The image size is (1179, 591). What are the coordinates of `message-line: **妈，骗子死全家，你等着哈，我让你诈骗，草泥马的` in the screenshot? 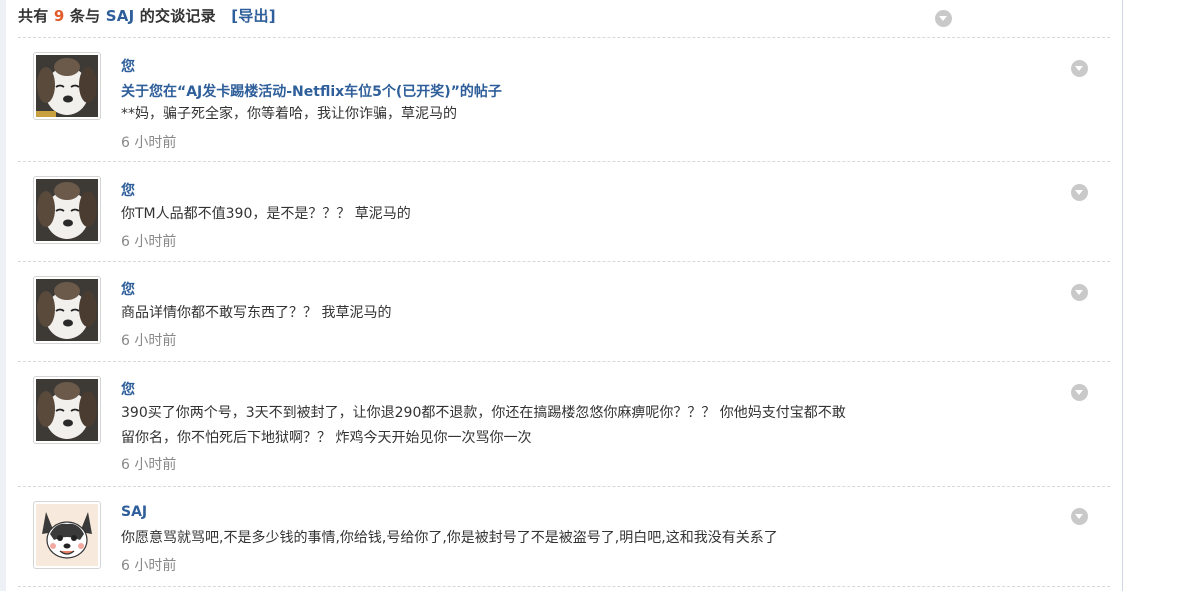 It's located at (289, 114).